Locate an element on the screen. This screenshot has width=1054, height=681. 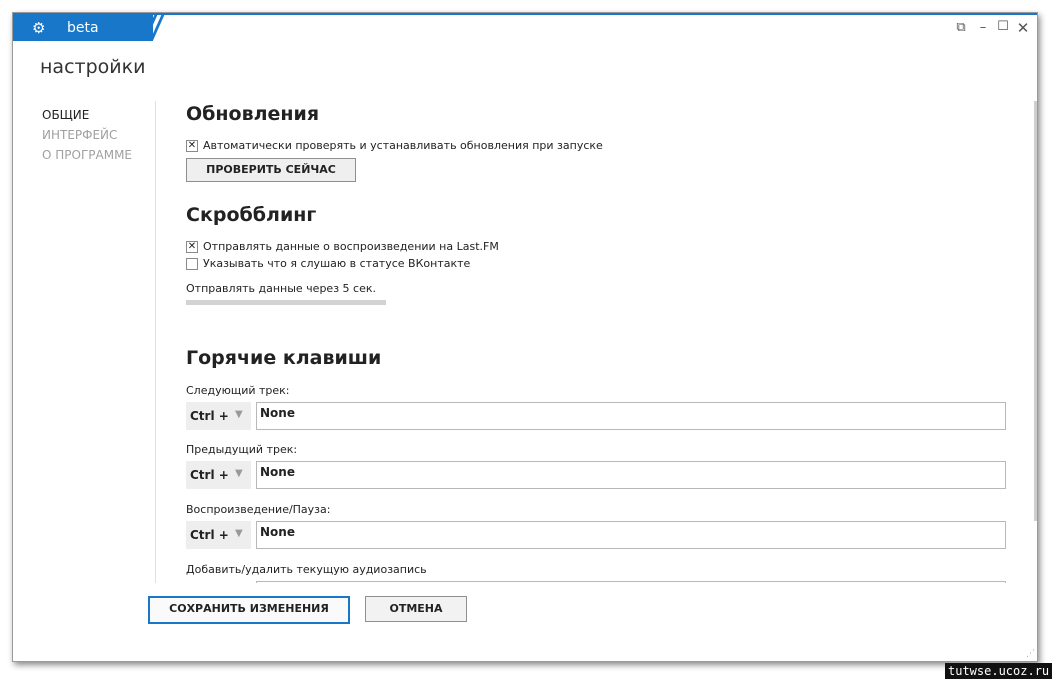
brand-label: beta is located at coordinates (83, 28).